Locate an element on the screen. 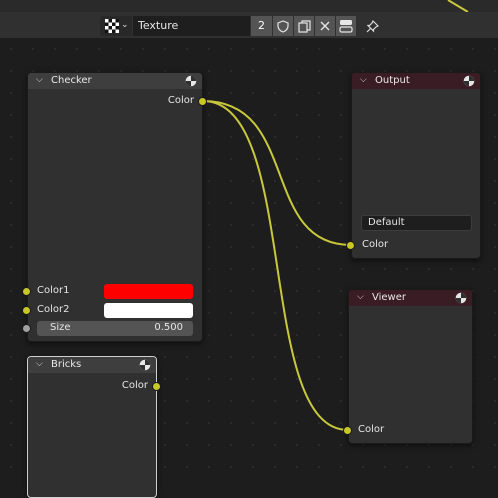 This screenshot has height=498, width=498. toggle-icon is located at coordinates (346, 26).